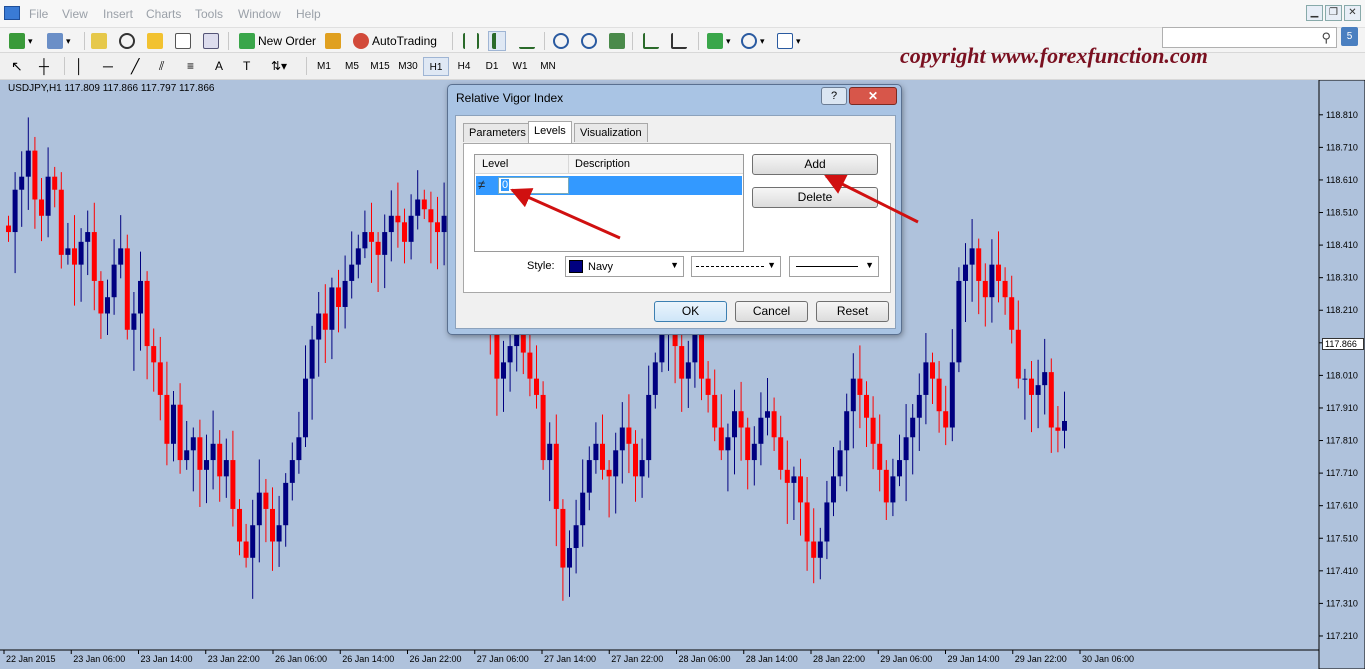 The height and width of the screenshot is (669, 1365). Describe the element at coordinates (118, 14) in the screenshot. I see `menu-insert: Insert` at that location.